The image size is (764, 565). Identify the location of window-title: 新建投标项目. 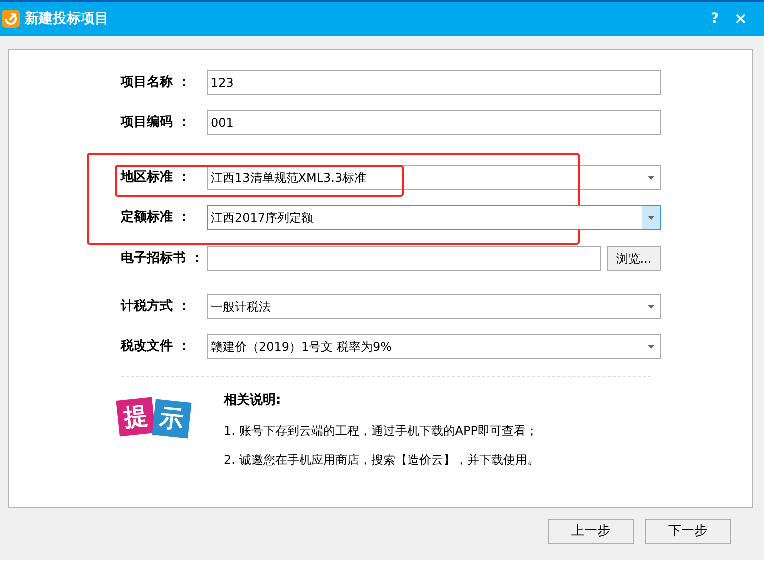
(67, 19).